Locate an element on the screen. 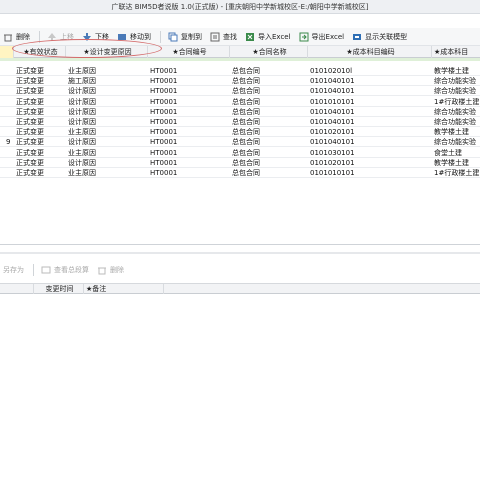 Image resolution: width=480 pixels, height=480 pixels. delete-button: 删除 is located at coordinates (16, 37).